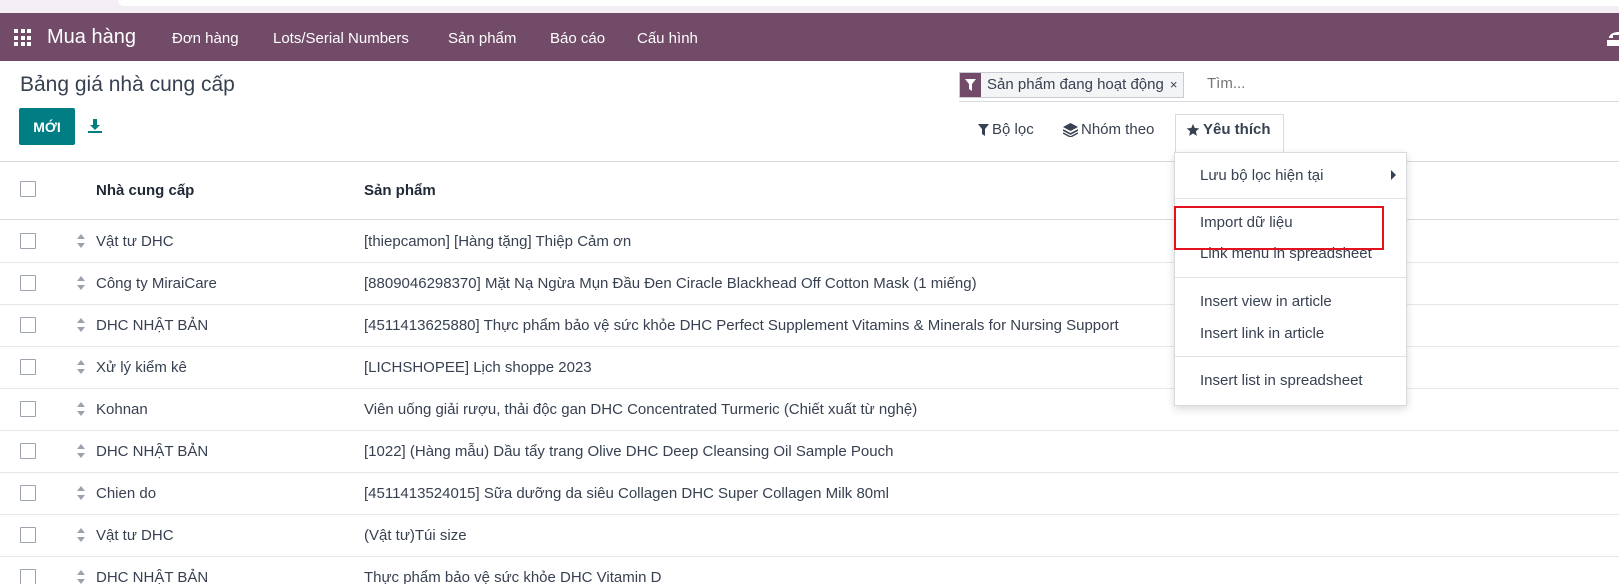 Image resolution: width=1619 pixels, height=584 pixels. I want to click on search-bar: Sản phẩm đang hoạt động ×, so click(1289, 87).